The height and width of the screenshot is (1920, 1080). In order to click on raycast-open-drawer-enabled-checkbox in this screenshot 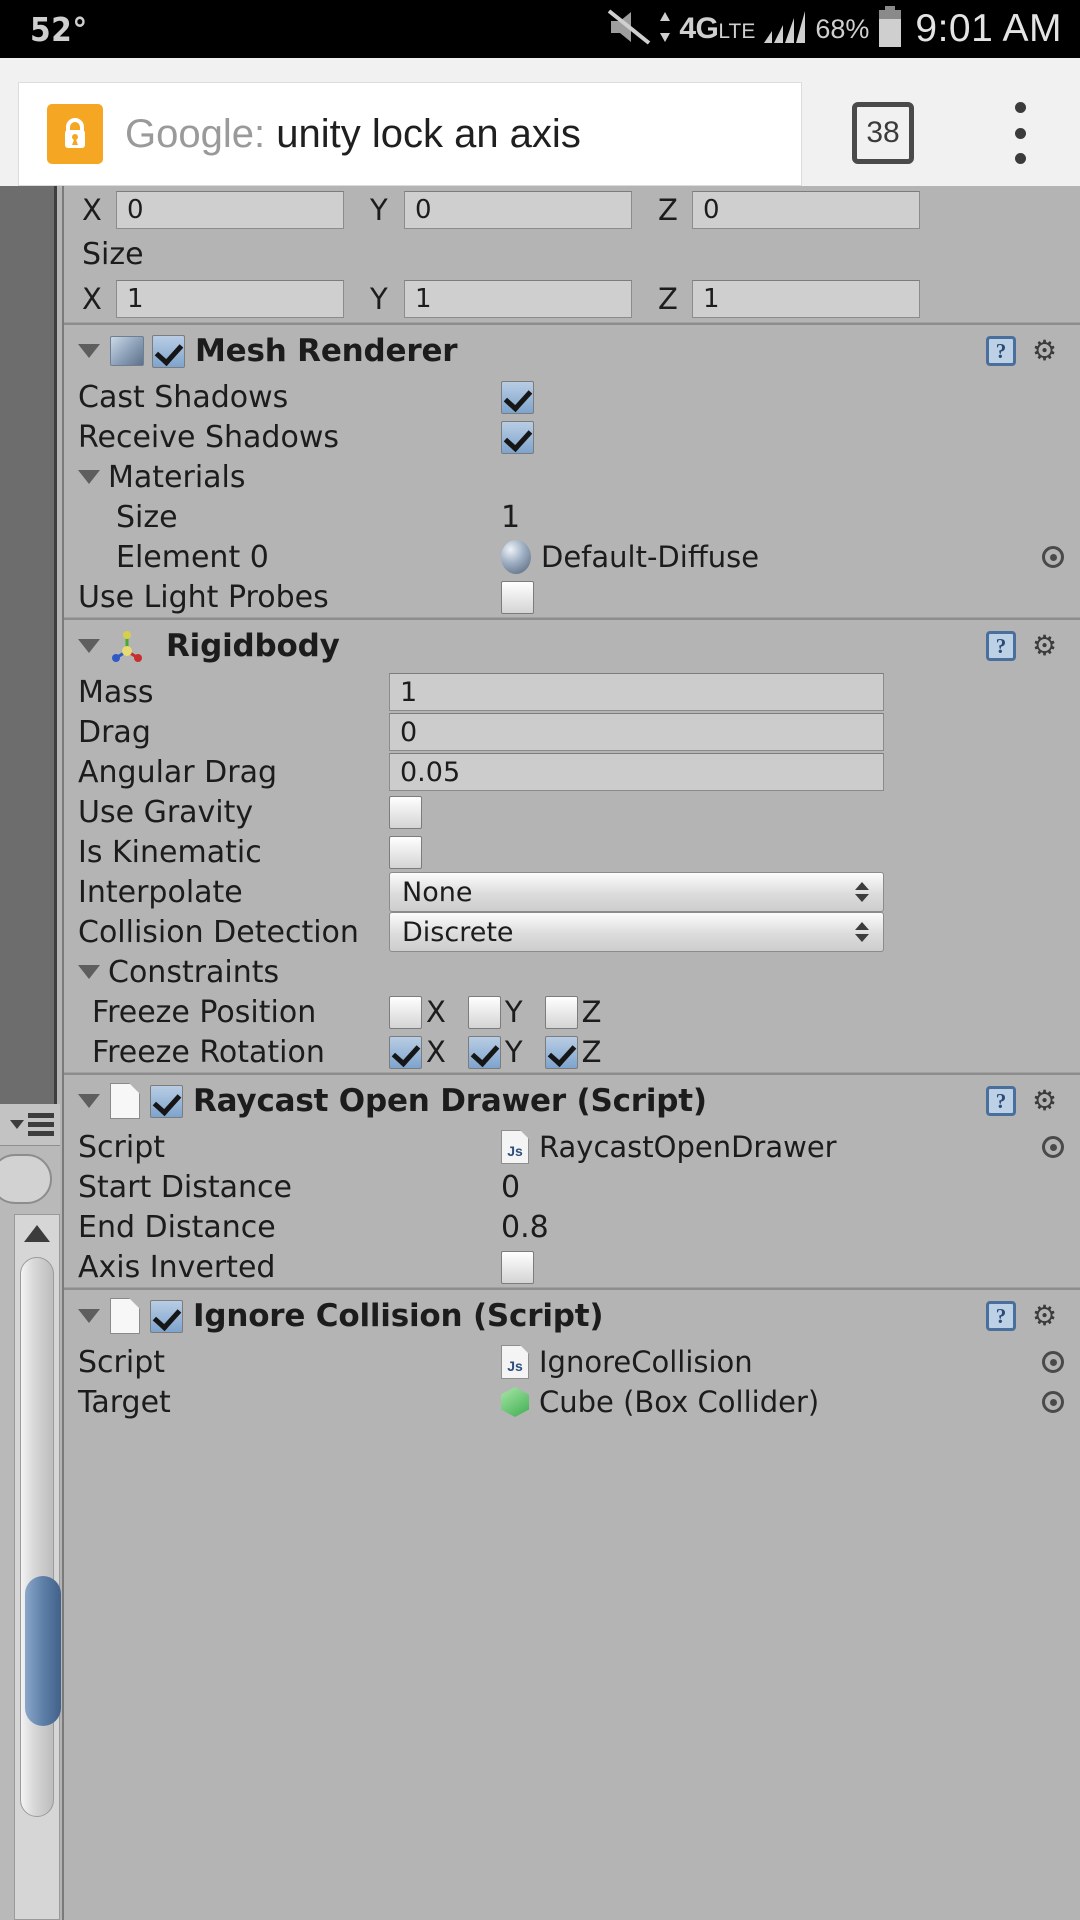, I will do `click(166, 1101)`.